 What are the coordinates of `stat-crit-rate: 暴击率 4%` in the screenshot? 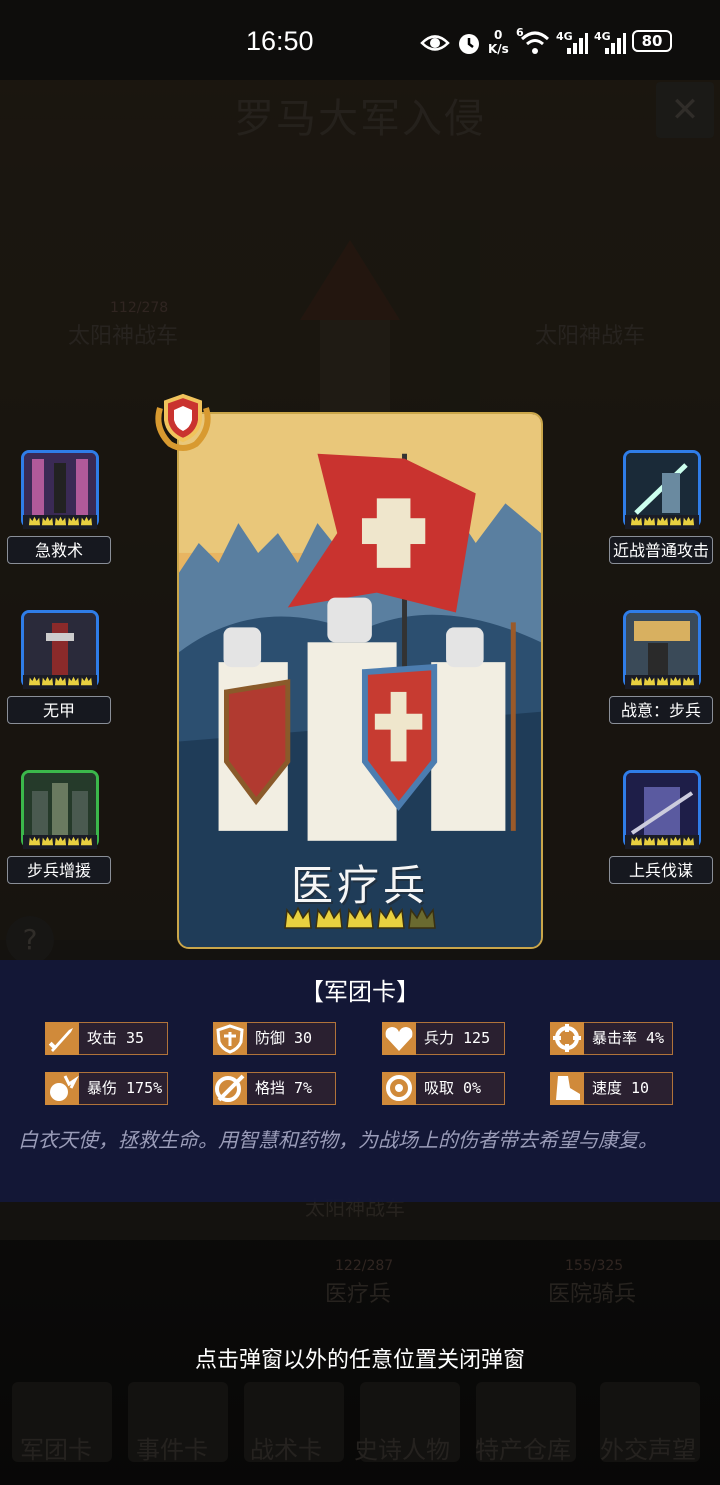 It's located at (611, 1038).